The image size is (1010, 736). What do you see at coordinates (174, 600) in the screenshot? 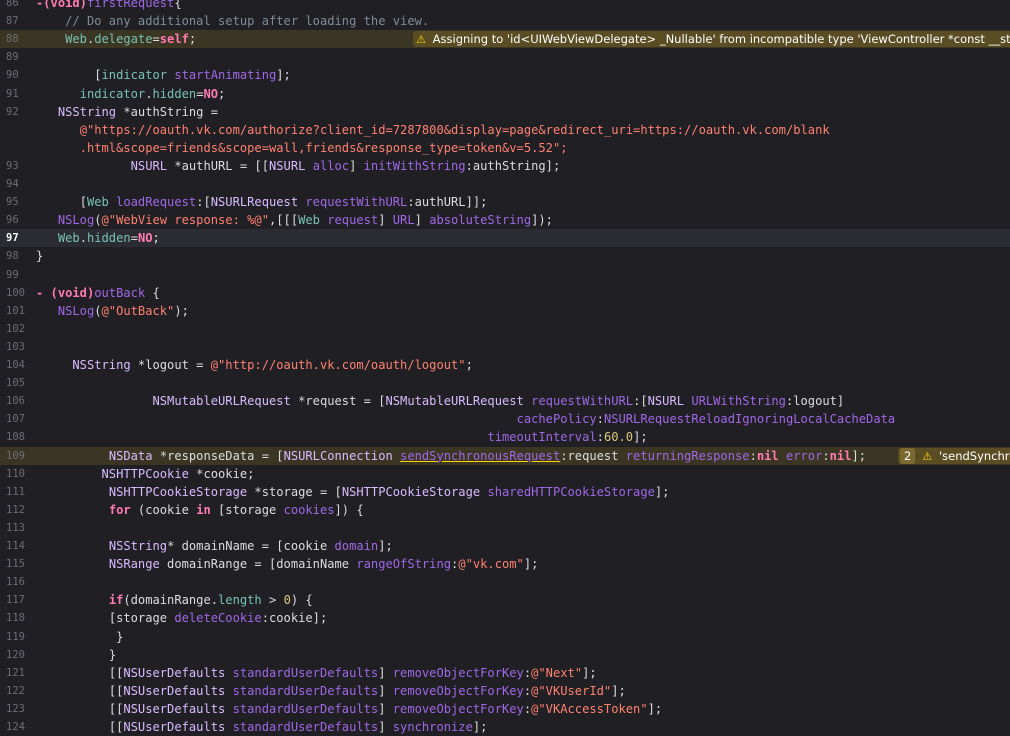
I see `code-text: if(domainRange.length > 0) {` at bounding box center [174, 600].